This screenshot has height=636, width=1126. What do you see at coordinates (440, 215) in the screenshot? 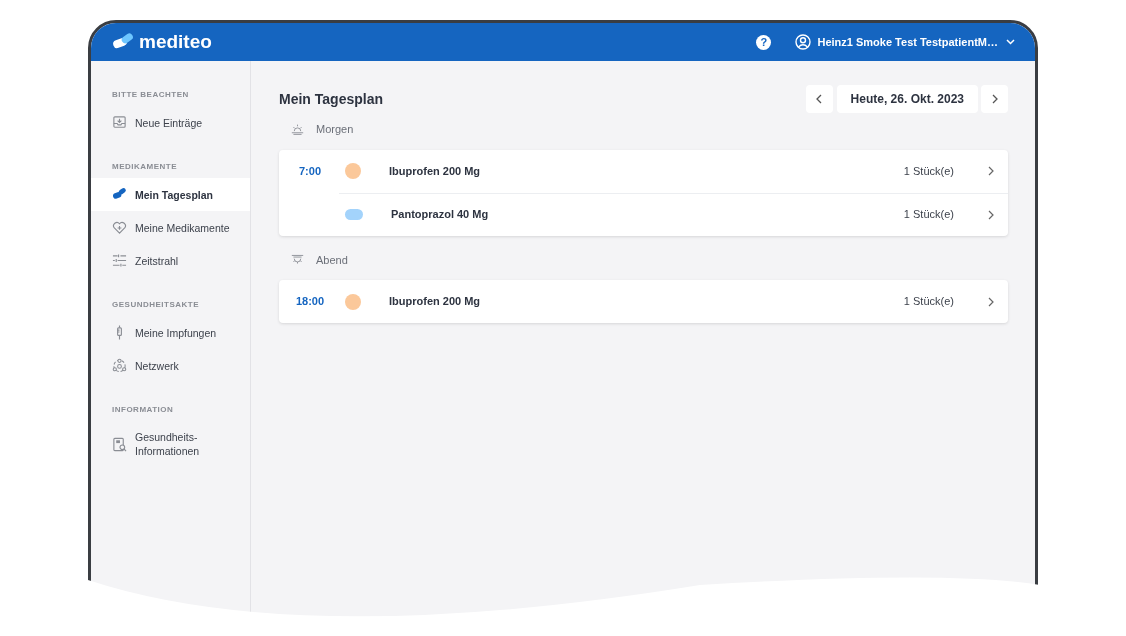
I see `medication-name: Pantoprazol 40 Mg` at bounding box center [440, 215].